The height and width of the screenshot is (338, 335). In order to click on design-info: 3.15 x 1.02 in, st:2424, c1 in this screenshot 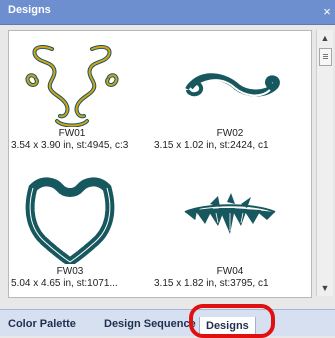, I will do `click(211, 145)`.